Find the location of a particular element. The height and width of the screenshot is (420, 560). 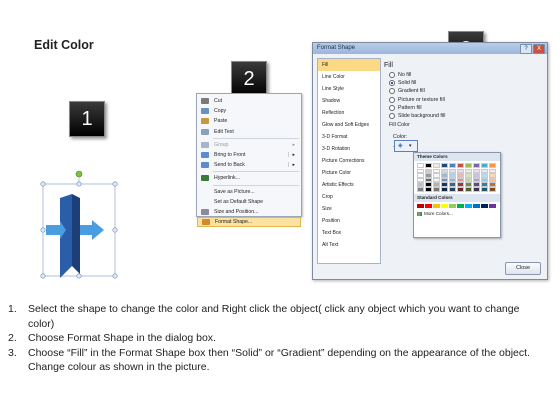

radio-selected-icon is located at coordinates (392, 83).